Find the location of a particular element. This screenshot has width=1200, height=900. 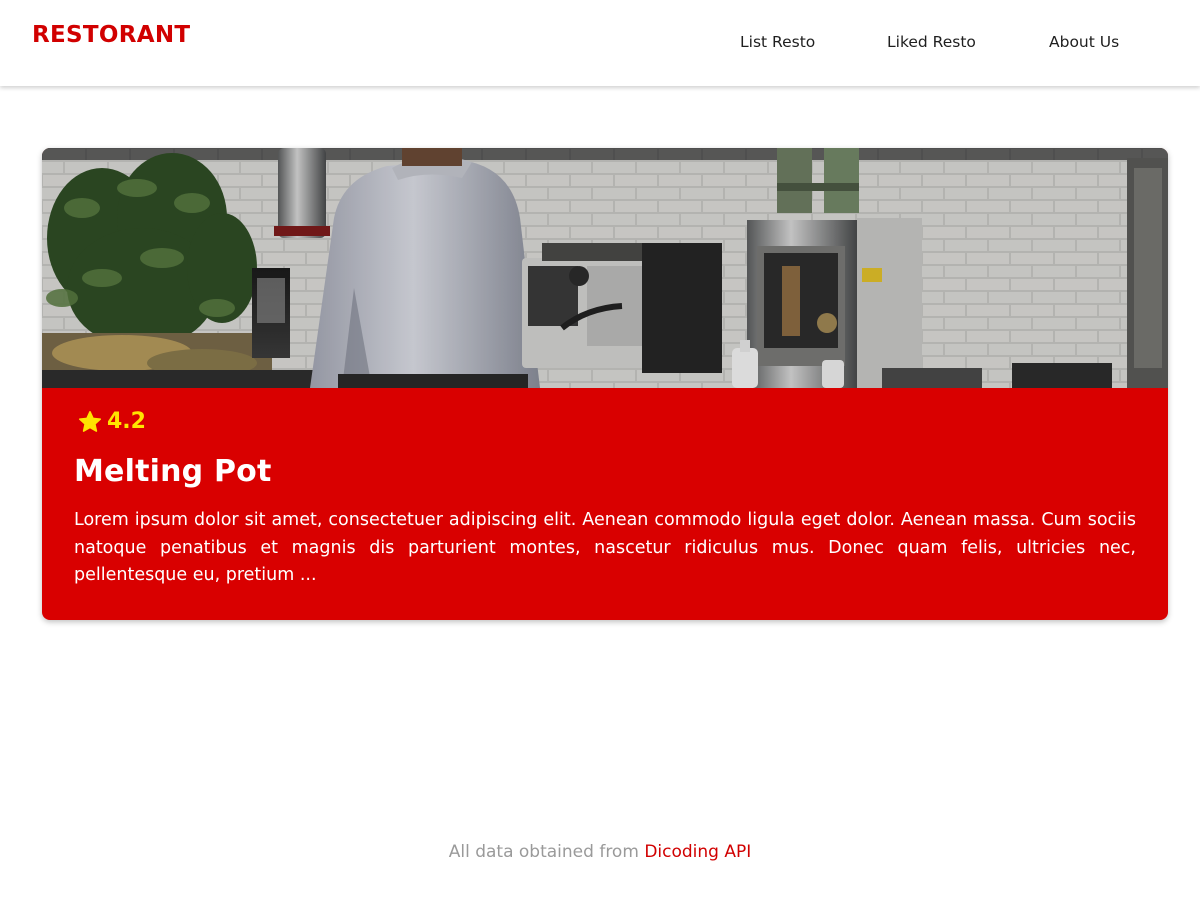

rating: 4.2 is located at coordinates (111, 422).